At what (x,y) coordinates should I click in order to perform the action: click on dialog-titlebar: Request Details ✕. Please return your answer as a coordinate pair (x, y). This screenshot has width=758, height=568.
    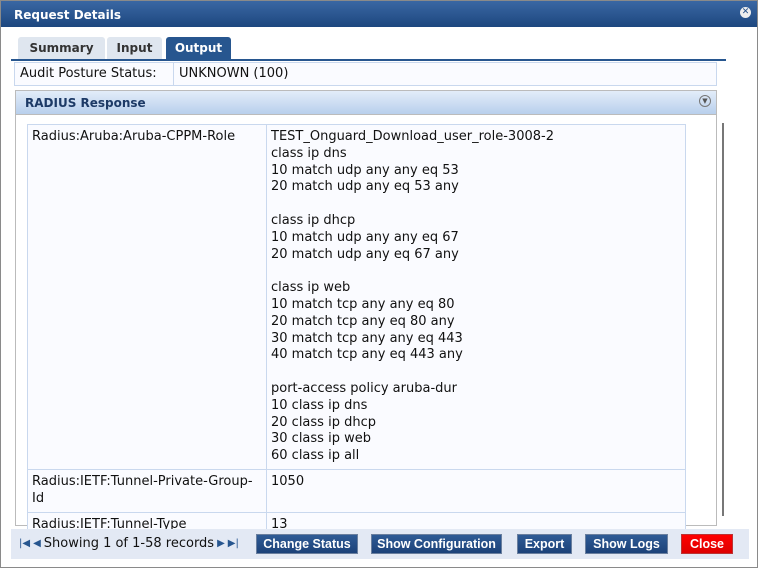
    Looking at the image, I should click on (379, 14).